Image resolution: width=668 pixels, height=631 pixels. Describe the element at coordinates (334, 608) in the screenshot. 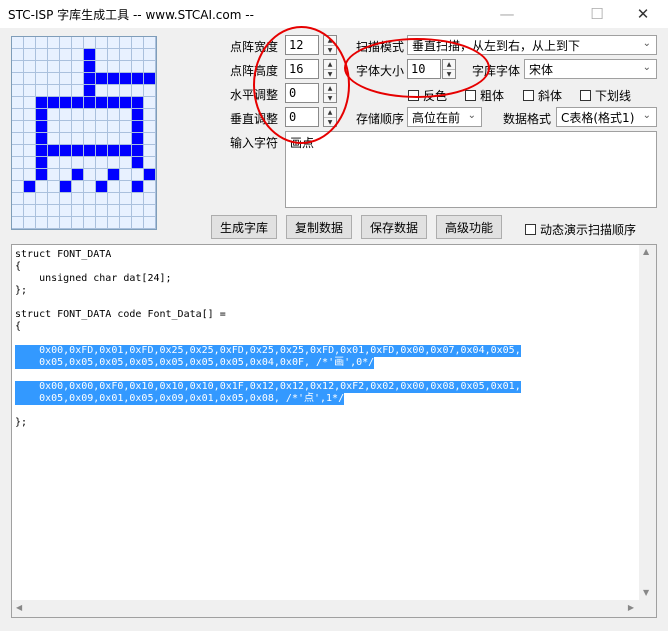

I see `horizontal-scrollbar: ◀ ▶` at that location.